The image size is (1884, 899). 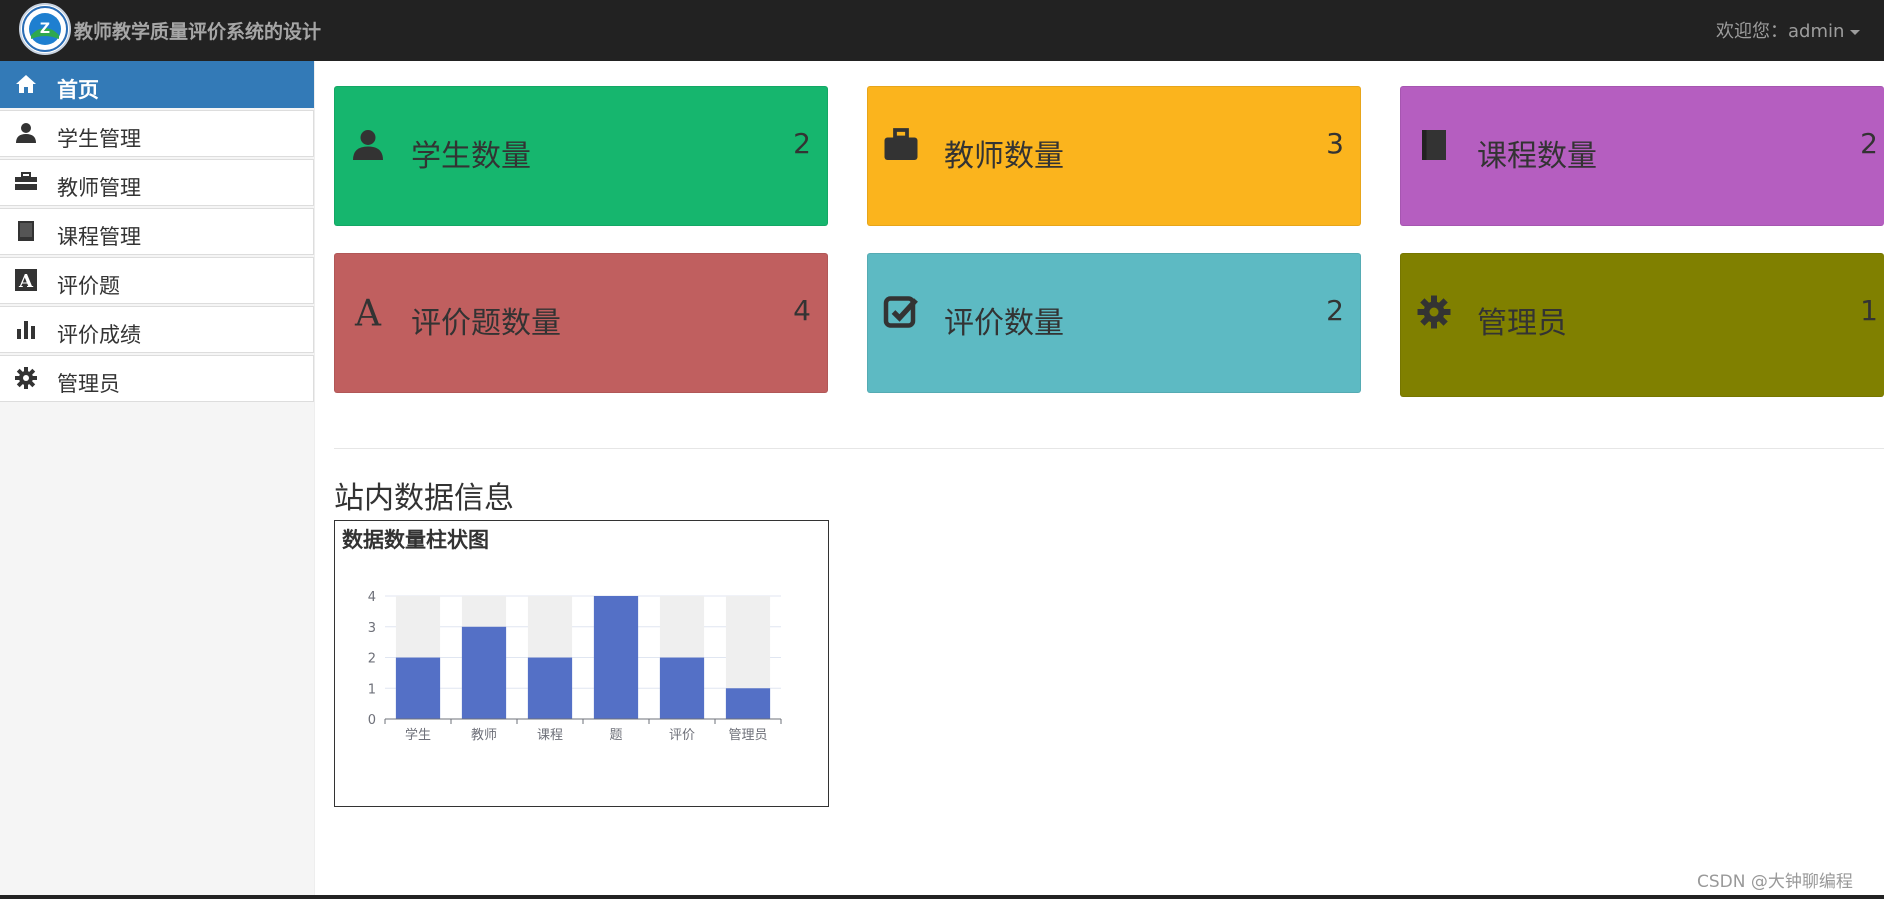 What do you see at coordinates (802, 310) in the screenshot?
I see `stat-card-value: 4` at bounding box center [802, 310].